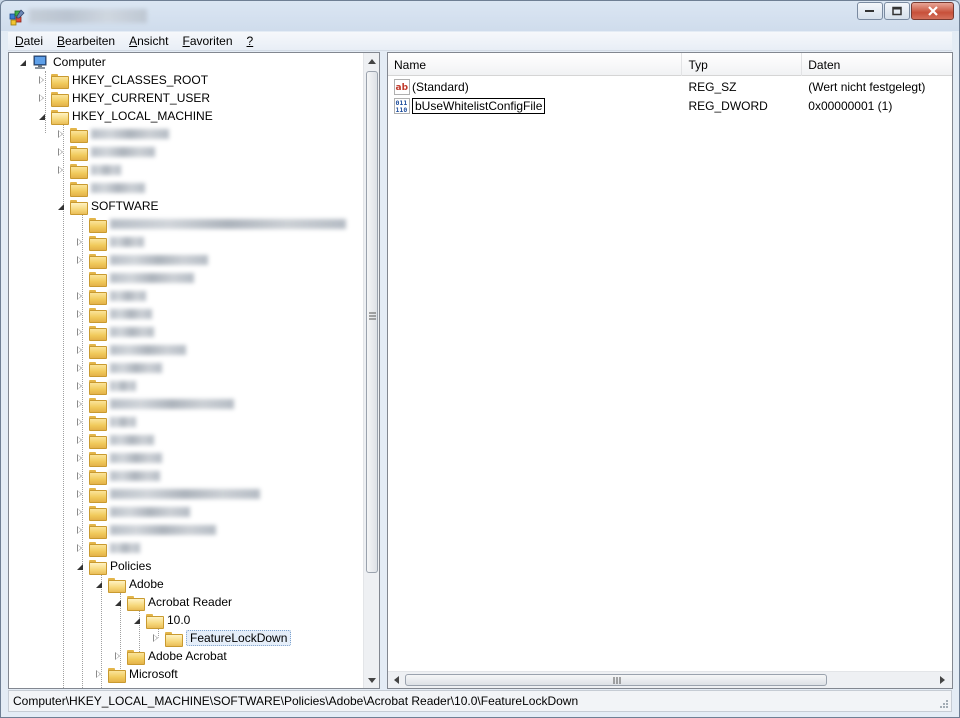 Image resolution: width=960 pixels, height=718 pixels. I want to click on menu-favoriten: Favoriten, so click(207, 41).